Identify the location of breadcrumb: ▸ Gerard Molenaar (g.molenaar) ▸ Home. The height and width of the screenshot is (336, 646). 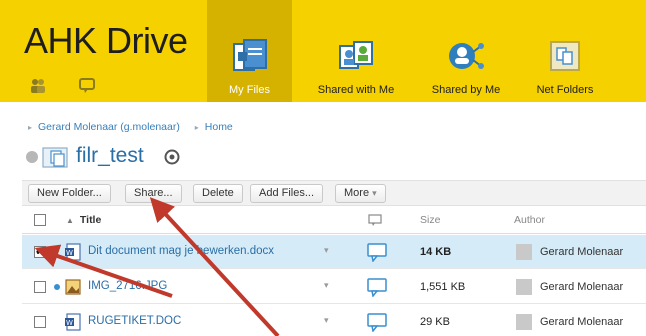
(130, 127).